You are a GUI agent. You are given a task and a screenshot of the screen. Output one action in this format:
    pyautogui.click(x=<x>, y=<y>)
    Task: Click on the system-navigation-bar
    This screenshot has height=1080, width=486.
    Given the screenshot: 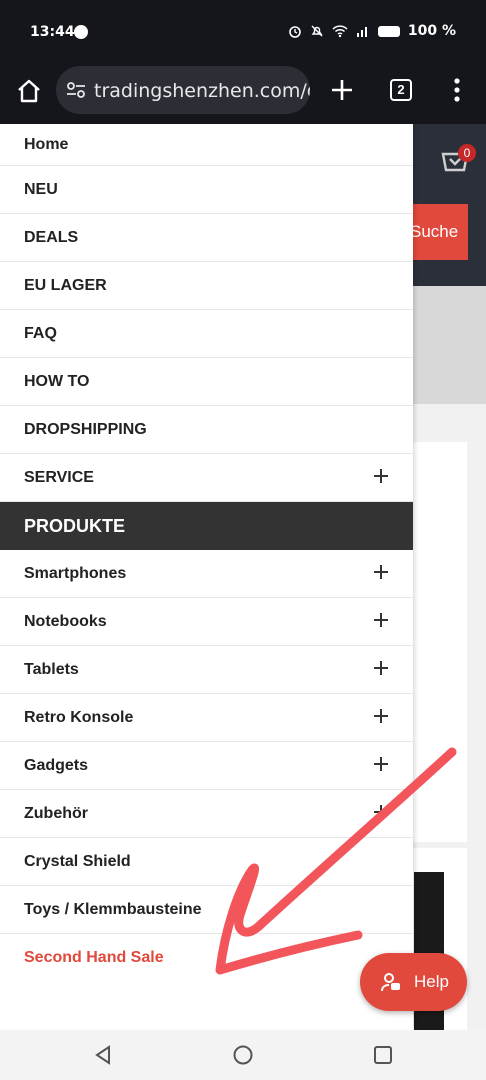 What is the action you would take?
    pyautogui.click(x=243, y=1055)
    